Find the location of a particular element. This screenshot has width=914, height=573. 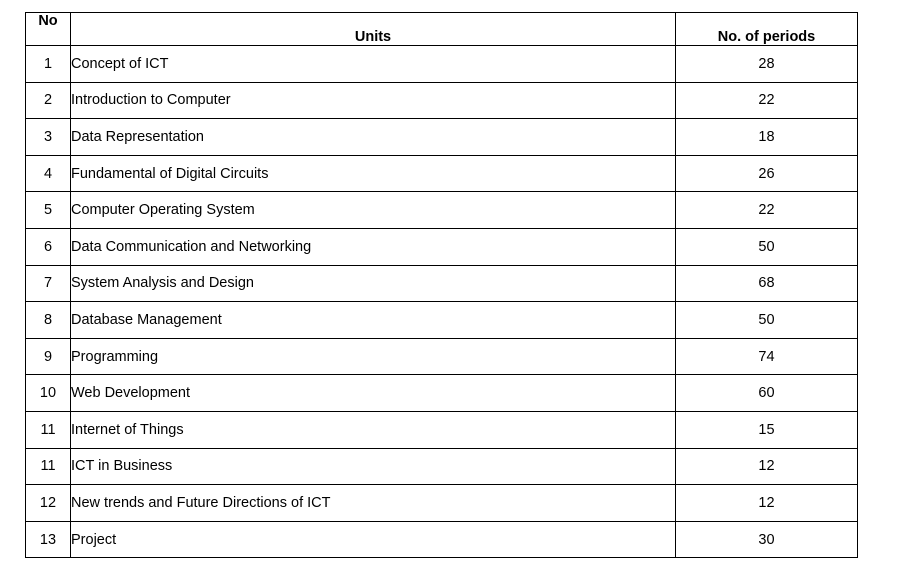

unit-name: System Analysis and Design is located at coordinates (373, 283).